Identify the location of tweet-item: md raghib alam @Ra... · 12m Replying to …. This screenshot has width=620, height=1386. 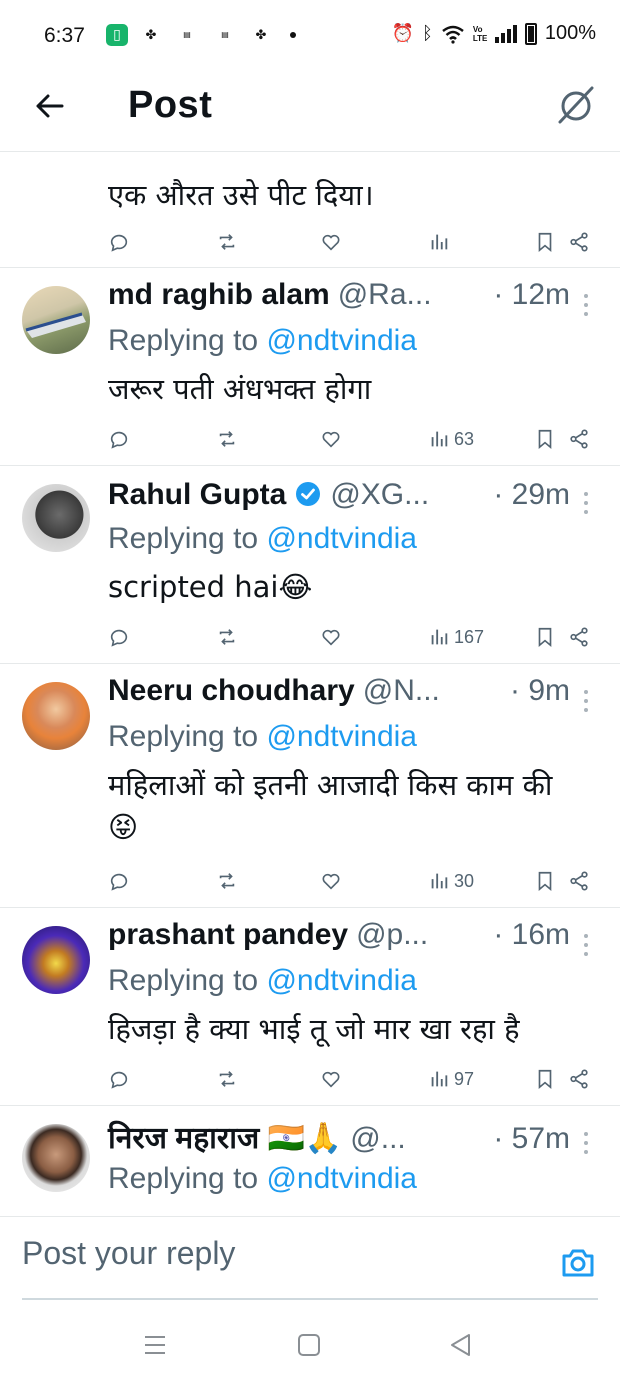
(310, 367).